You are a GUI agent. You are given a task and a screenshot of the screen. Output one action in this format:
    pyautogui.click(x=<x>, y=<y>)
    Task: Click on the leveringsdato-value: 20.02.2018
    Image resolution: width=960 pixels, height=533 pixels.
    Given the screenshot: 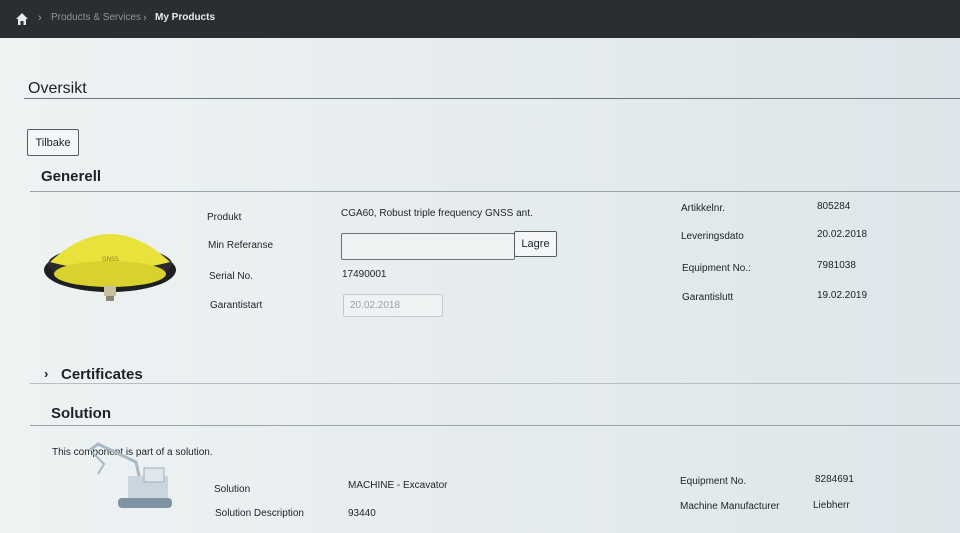 What is the action you would take?
    pyautogui.click(x=842, y=234)
    